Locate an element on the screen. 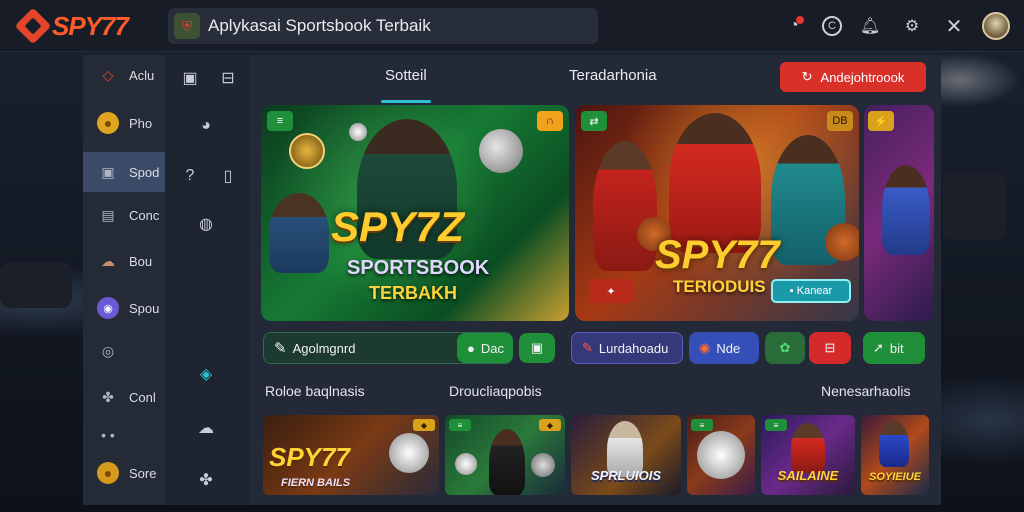 Image resolution: width=1024 pixels, height=512 pixels. edit-icon: ✎ is located at coordinates (280, 348).